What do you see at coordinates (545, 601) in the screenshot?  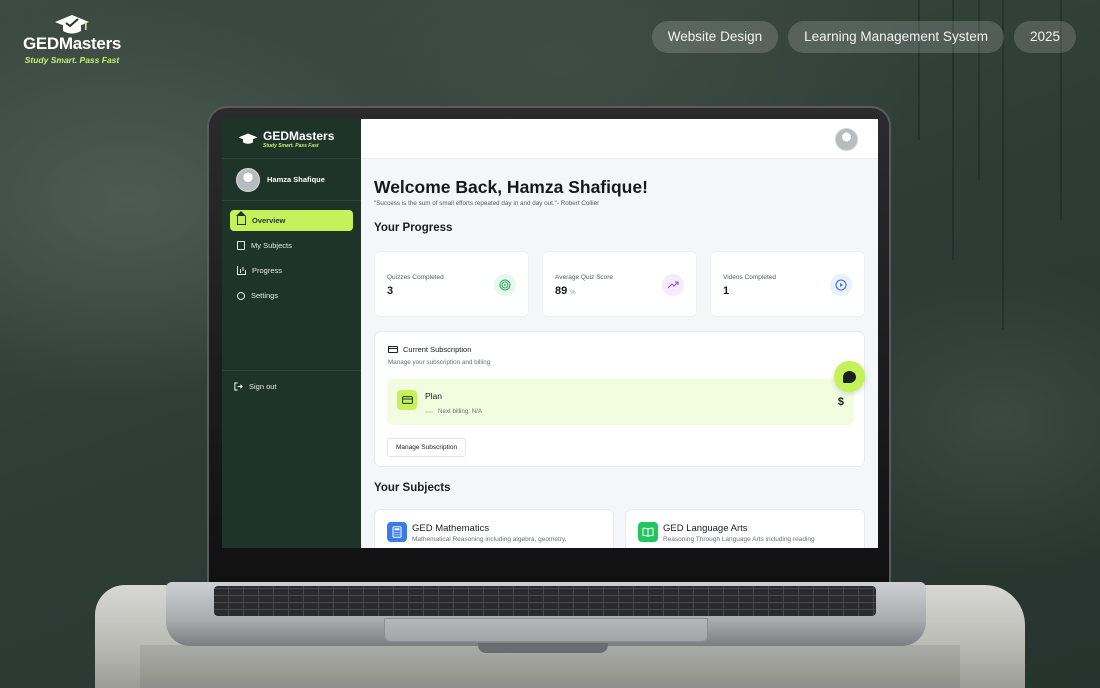 I see `laptop-keyboard` at bounding box center [545, 601].